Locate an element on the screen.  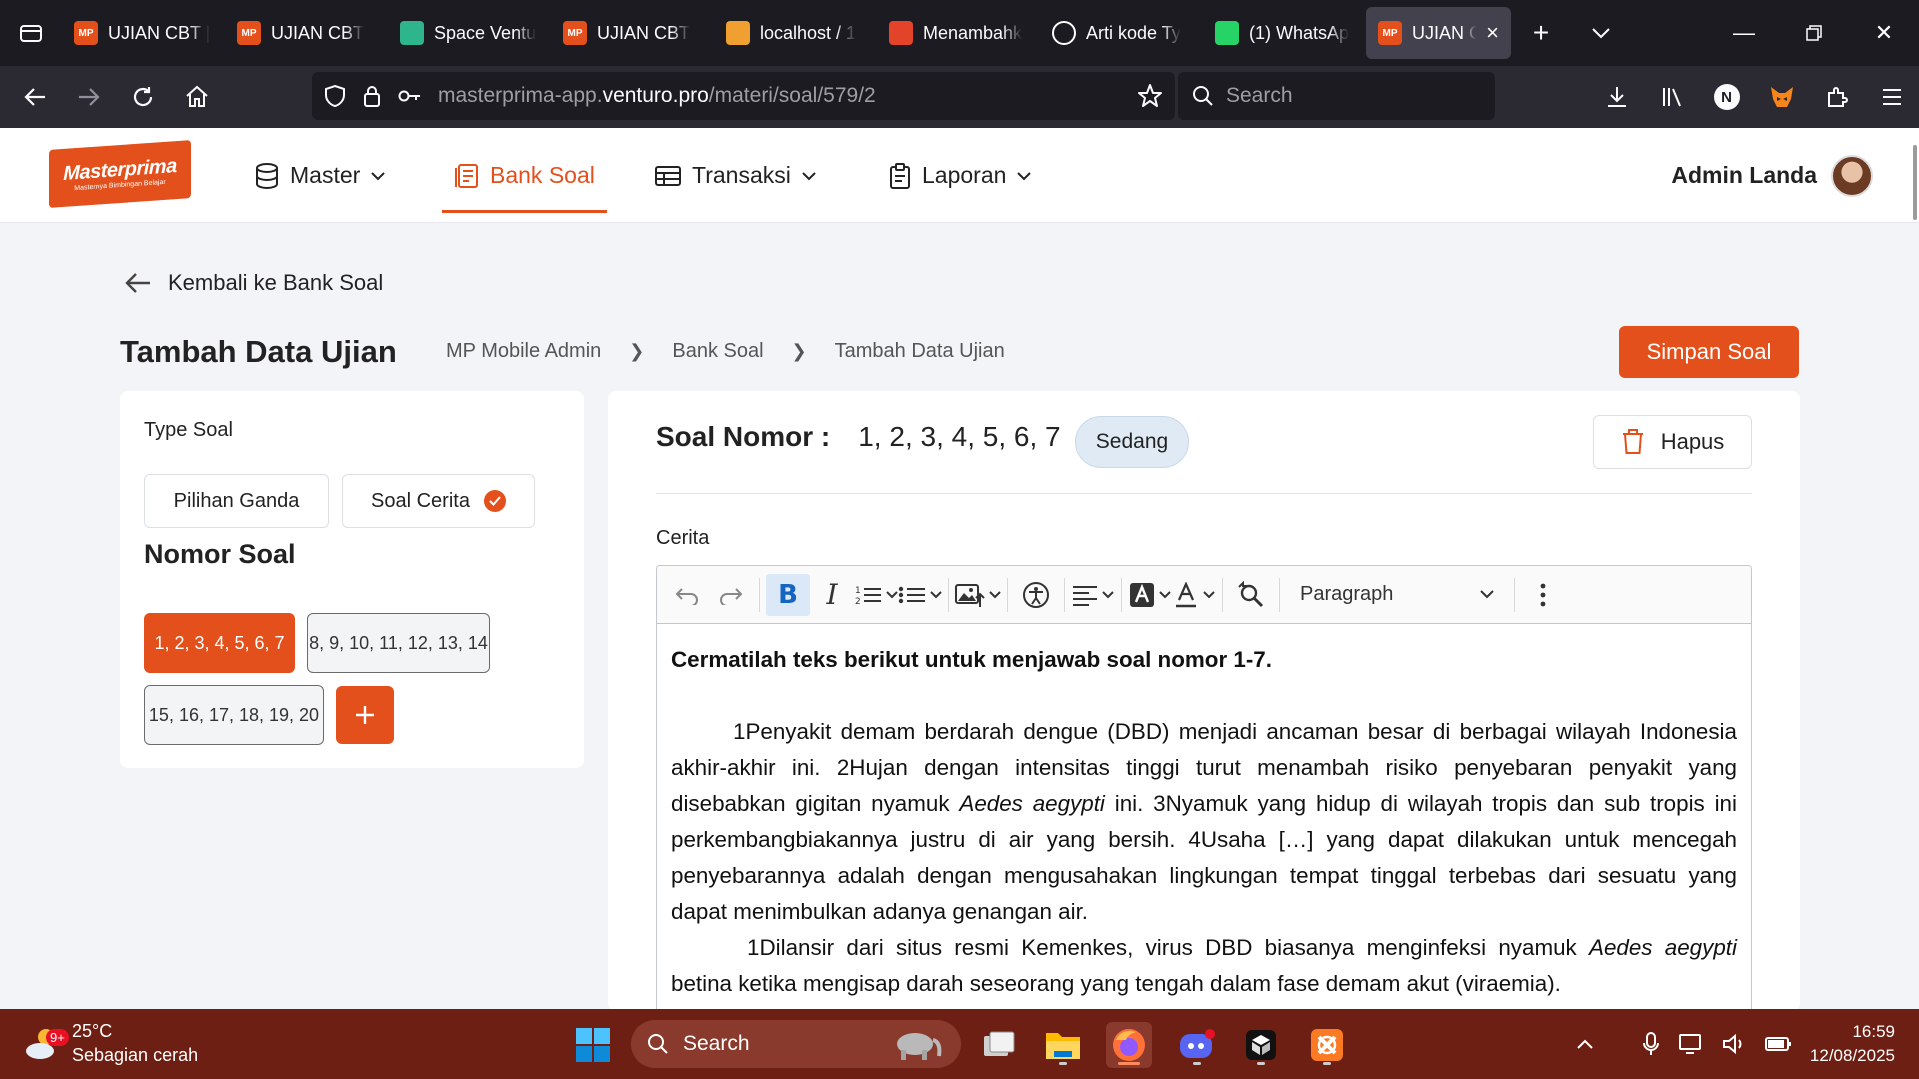
browser-tab: Menambahk is located at coordinates (958, 33).